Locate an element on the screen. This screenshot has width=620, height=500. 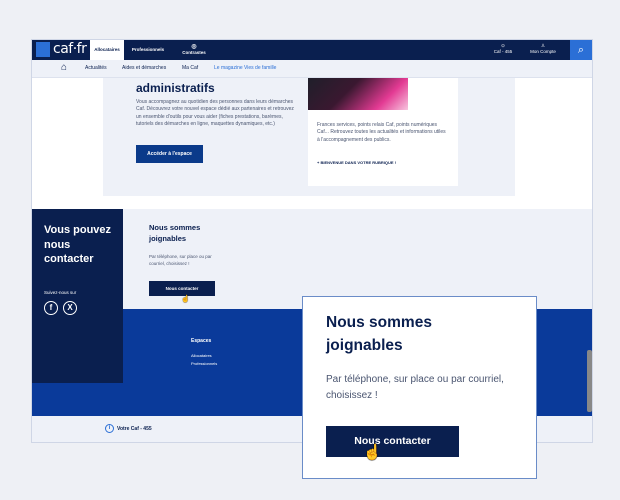
caf-logo-icon is located at coordinates (43, 49).